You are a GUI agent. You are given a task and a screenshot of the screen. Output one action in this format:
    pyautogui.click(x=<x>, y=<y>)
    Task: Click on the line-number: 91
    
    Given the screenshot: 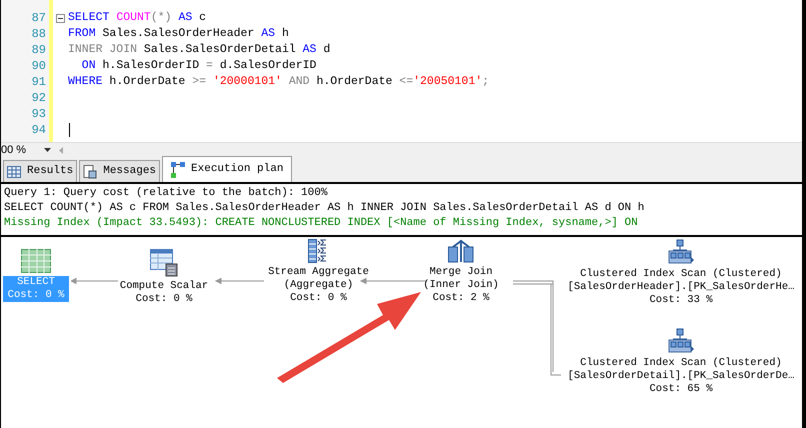 What is the action you would take?
    pyautogui.click(x=39, y=82)
    